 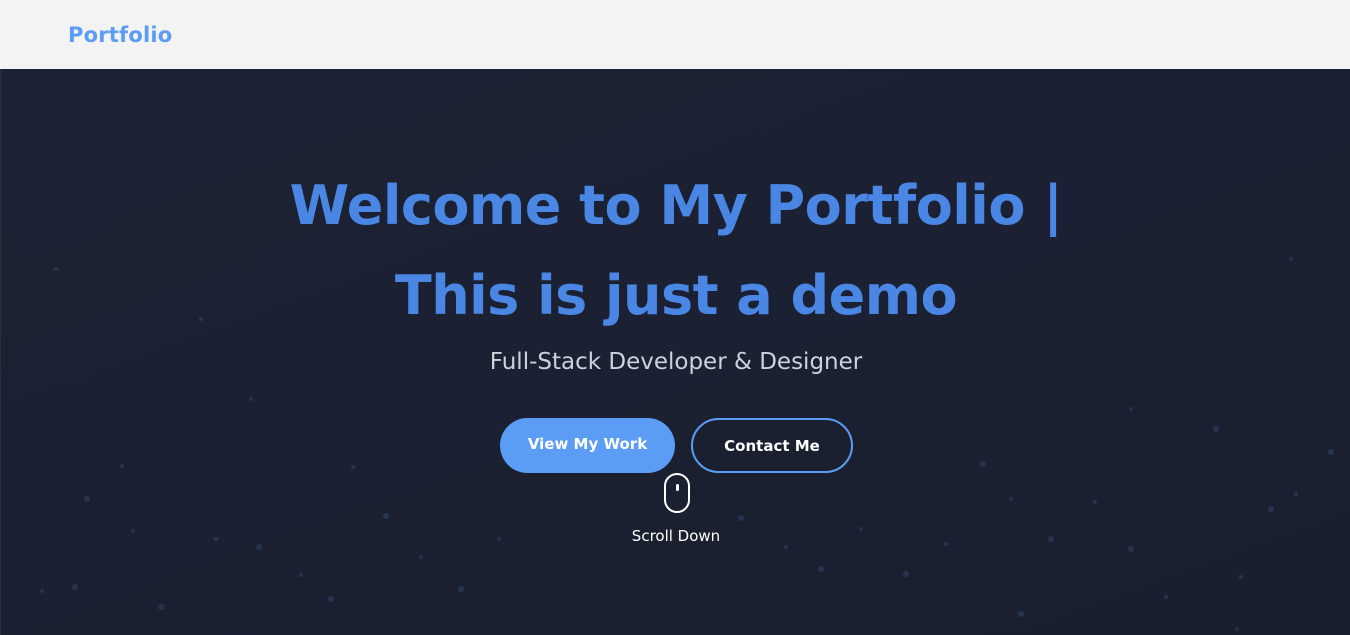 What do you see at coordinates (676, 536) in the screenshot?
I see `scroll-down-label: Scroll Down` at bounding box center [676, 536].